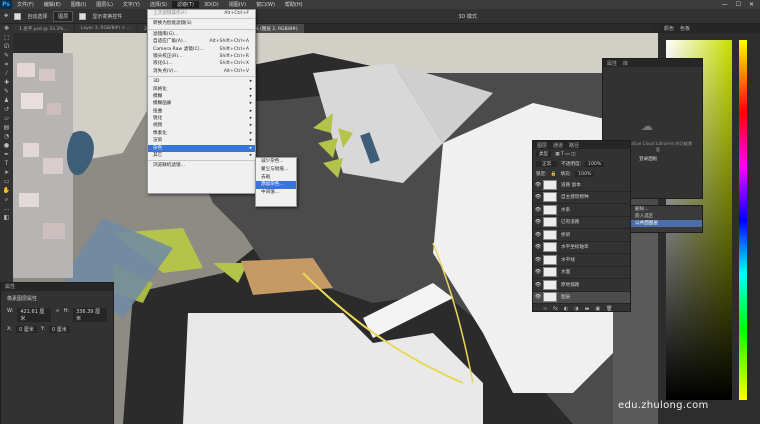  What do you see at coordinates (612, 63) in the screenshot?
I see `tab-properties: 属性` at bounding box center [612, 63].